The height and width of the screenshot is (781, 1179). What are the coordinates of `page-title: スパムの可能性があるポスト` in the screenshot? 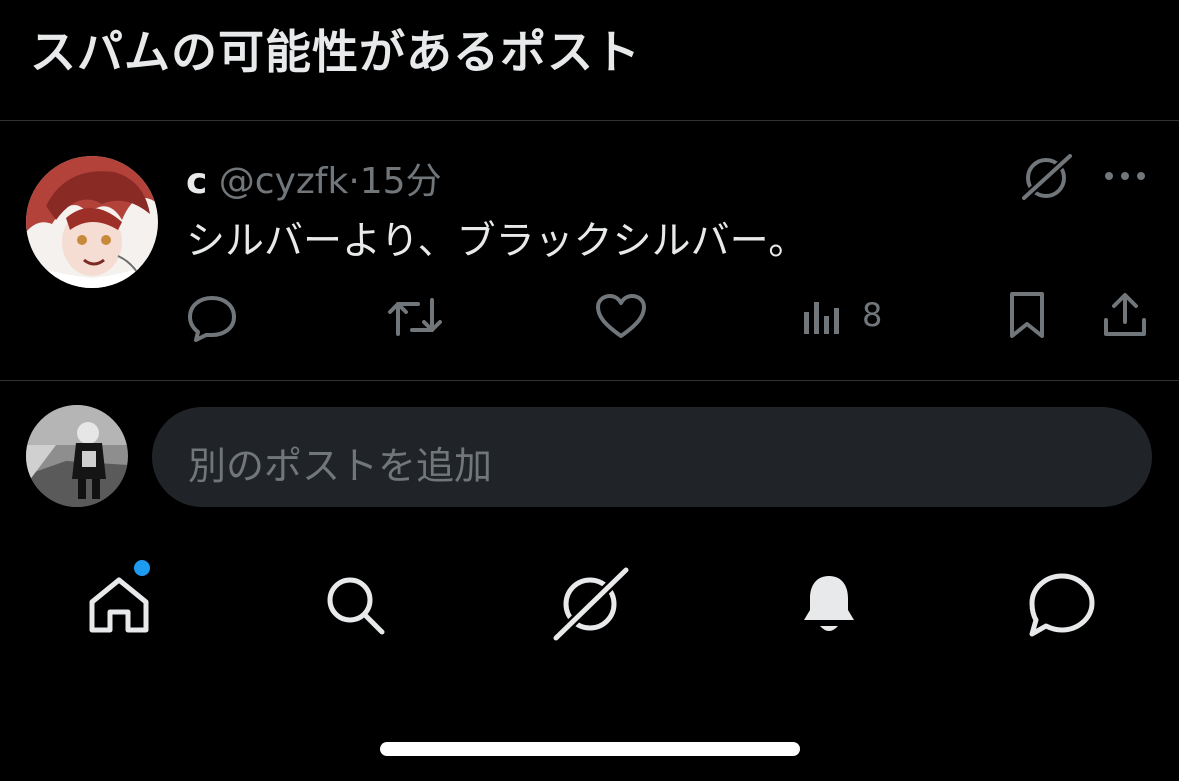 It's located at (335, 52).